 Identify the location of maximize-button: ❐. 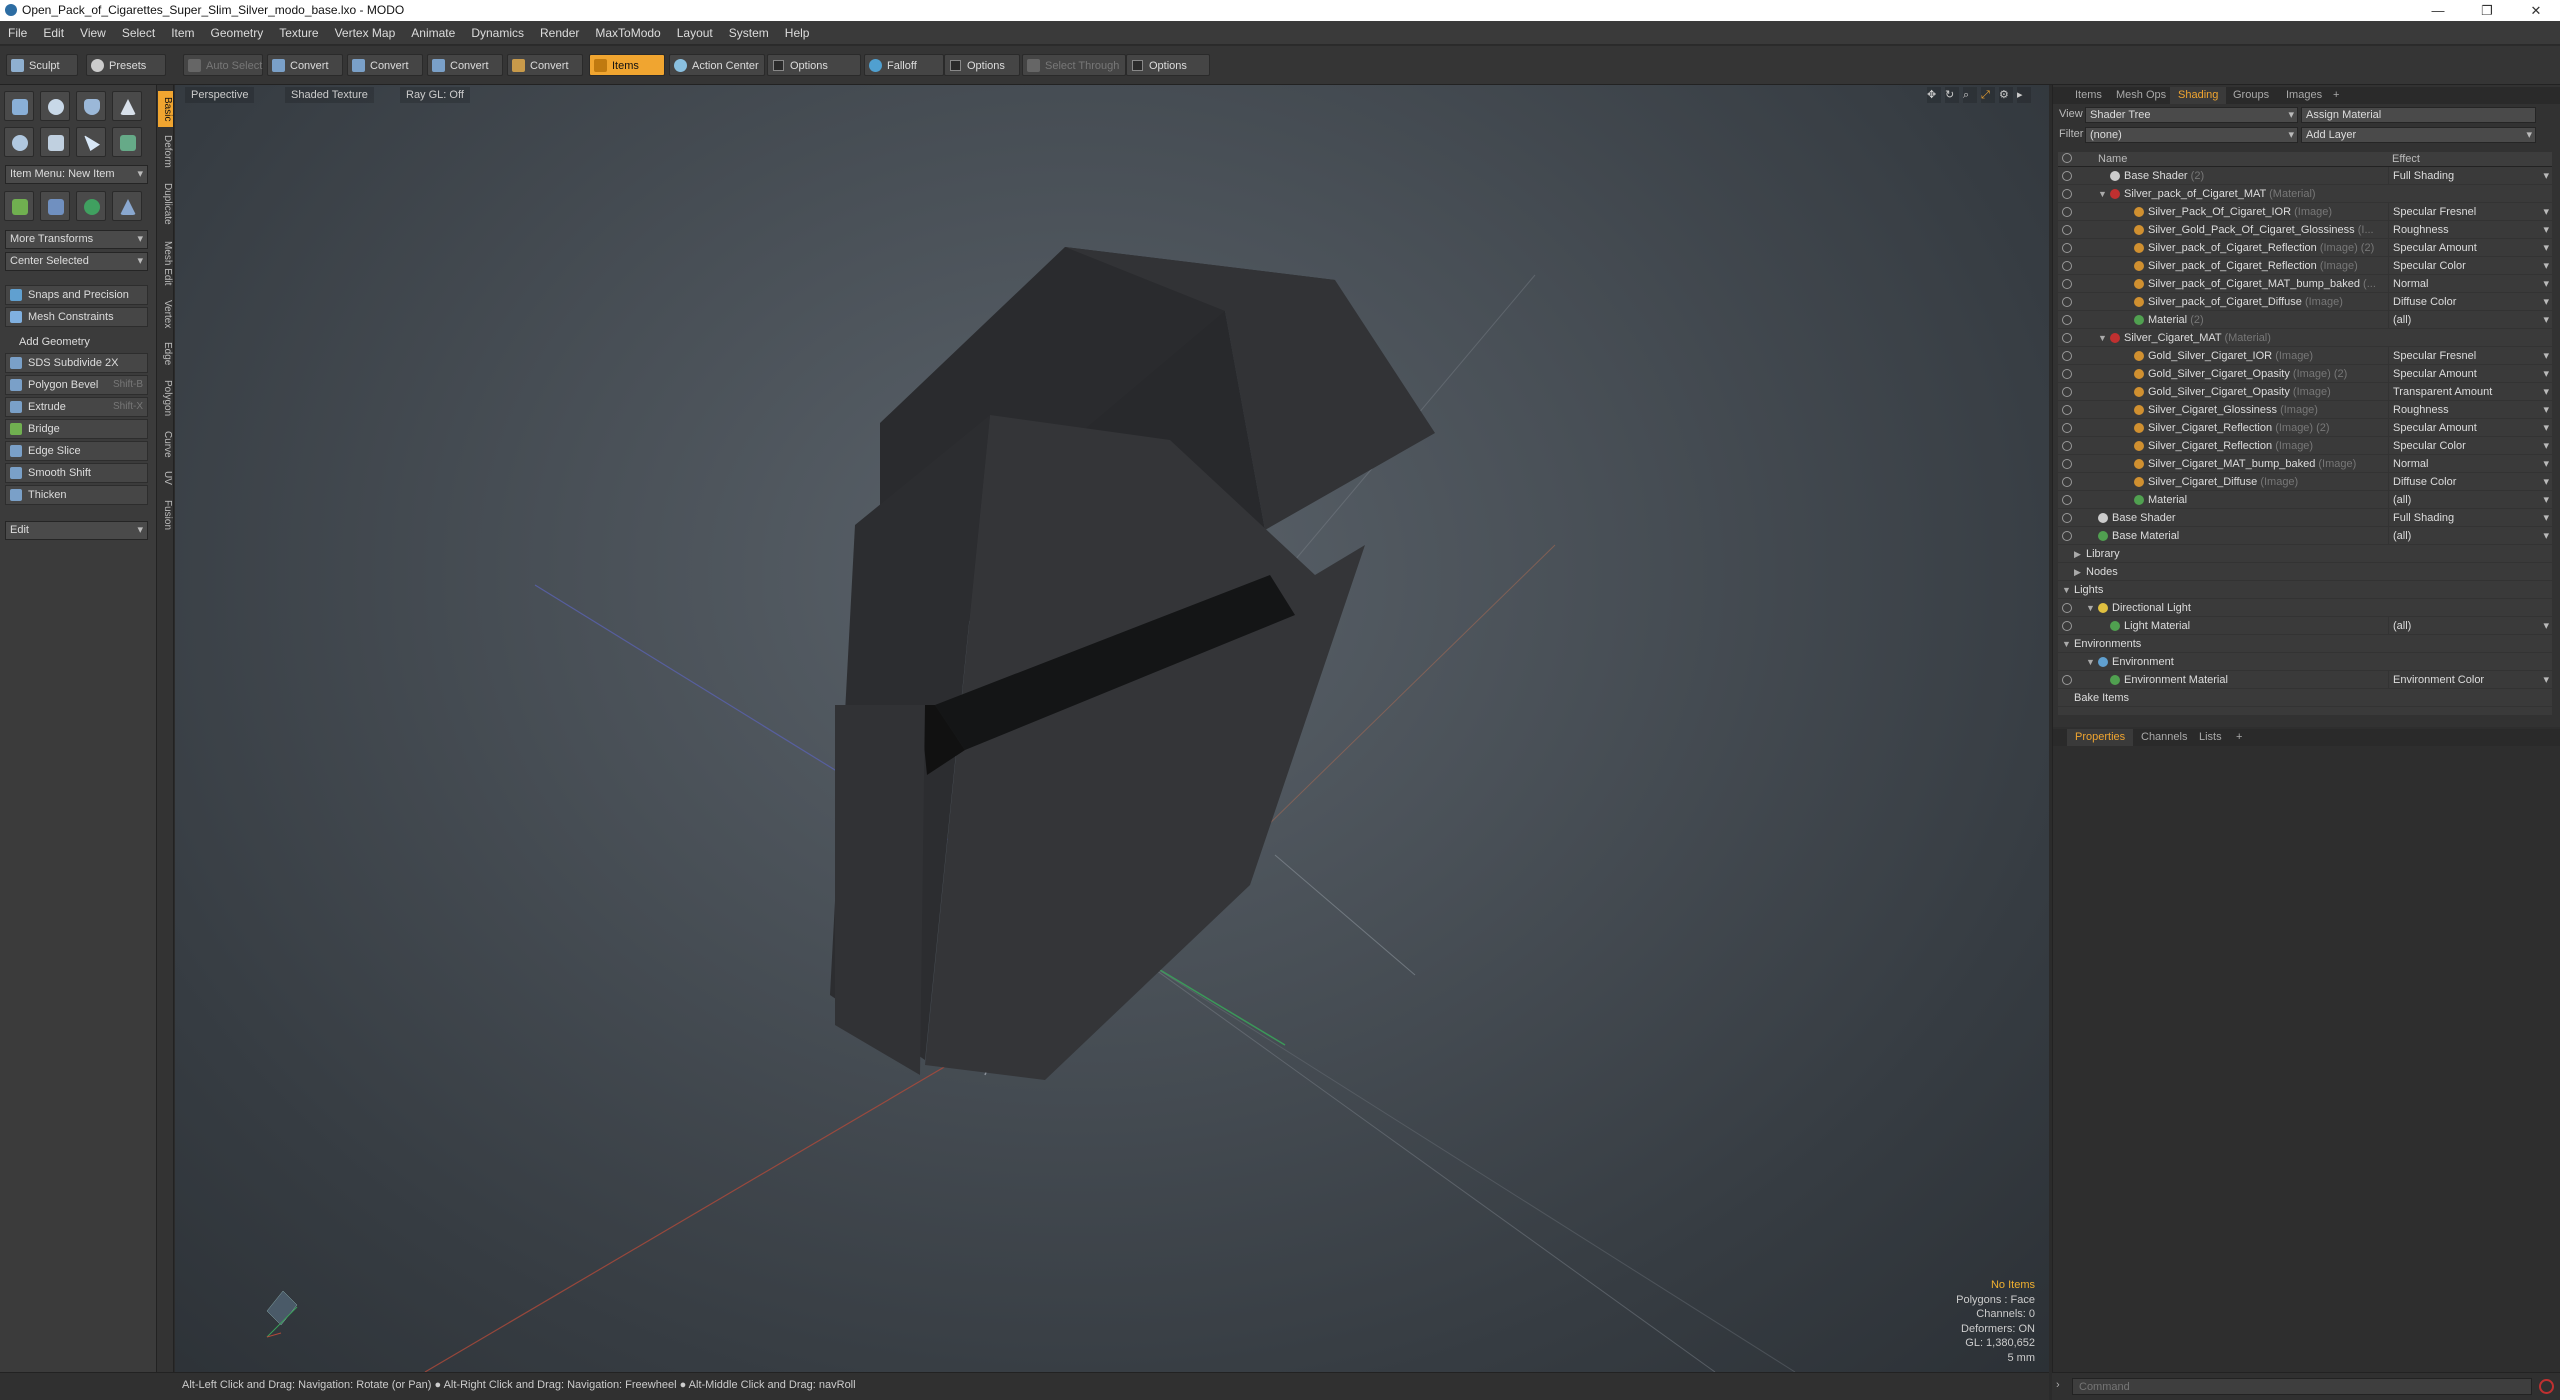
(2487, 10).